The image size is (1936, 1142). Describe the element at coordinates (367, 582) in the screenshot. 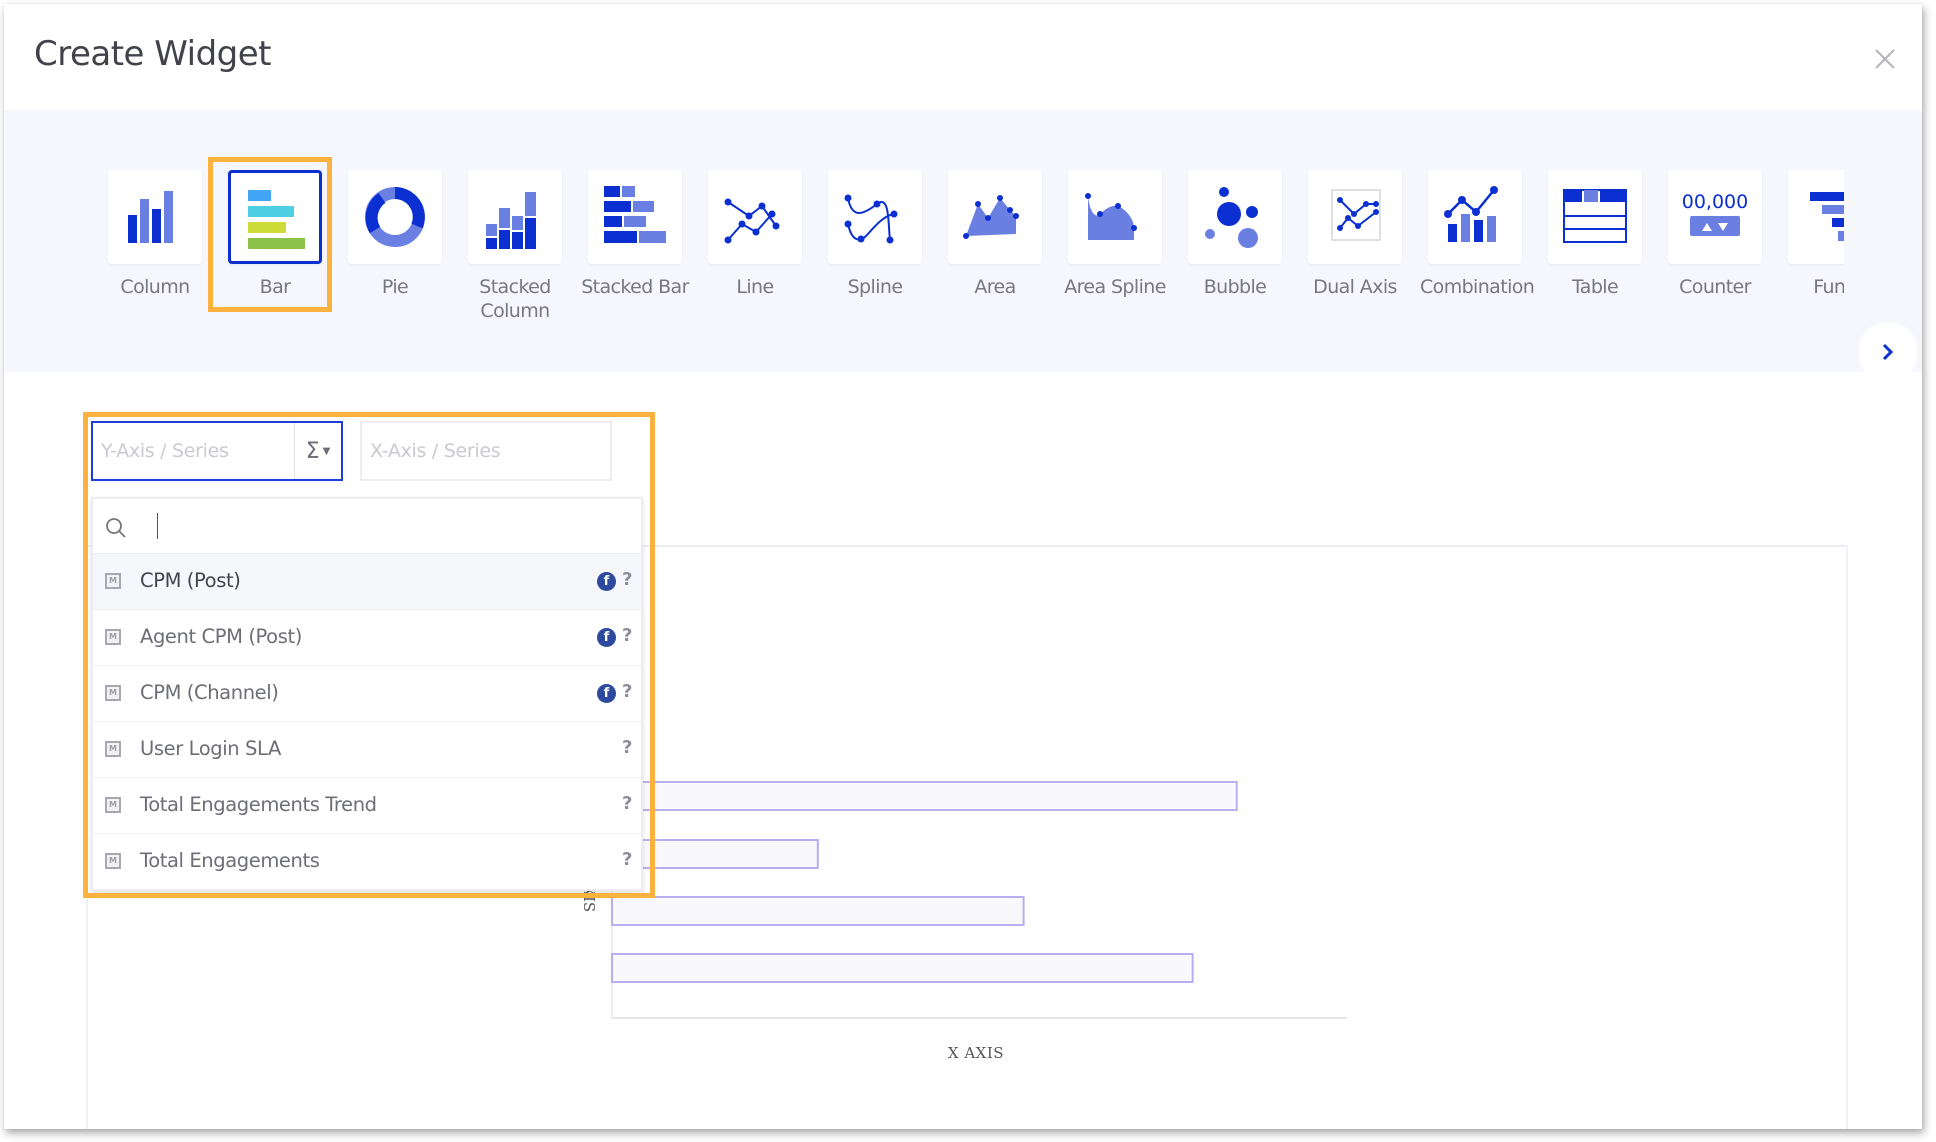

I see `dropdown-item: M CPM (Post) f?` at that location.